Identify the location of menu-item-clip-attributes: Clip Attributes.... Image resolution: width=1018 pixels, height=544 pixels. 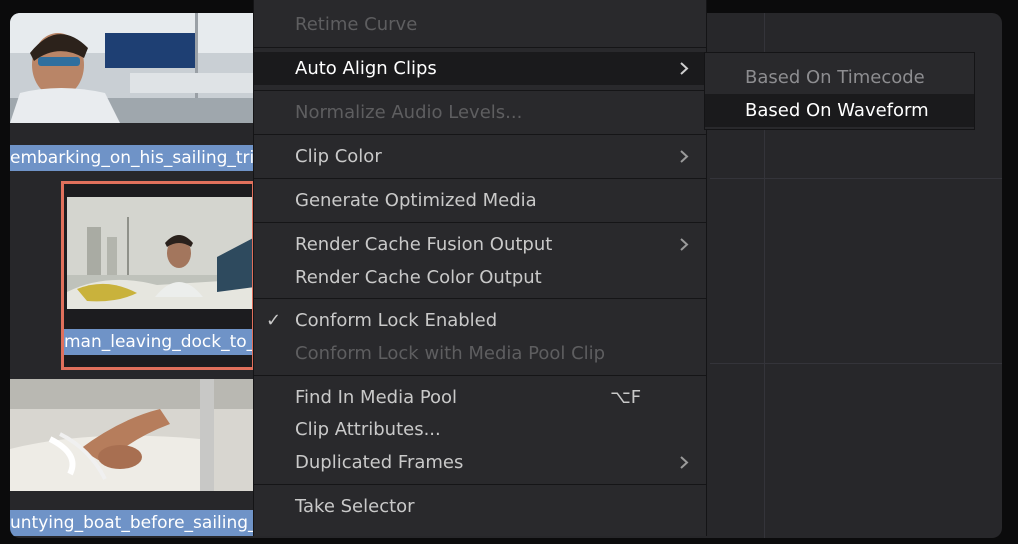
(480, 429).